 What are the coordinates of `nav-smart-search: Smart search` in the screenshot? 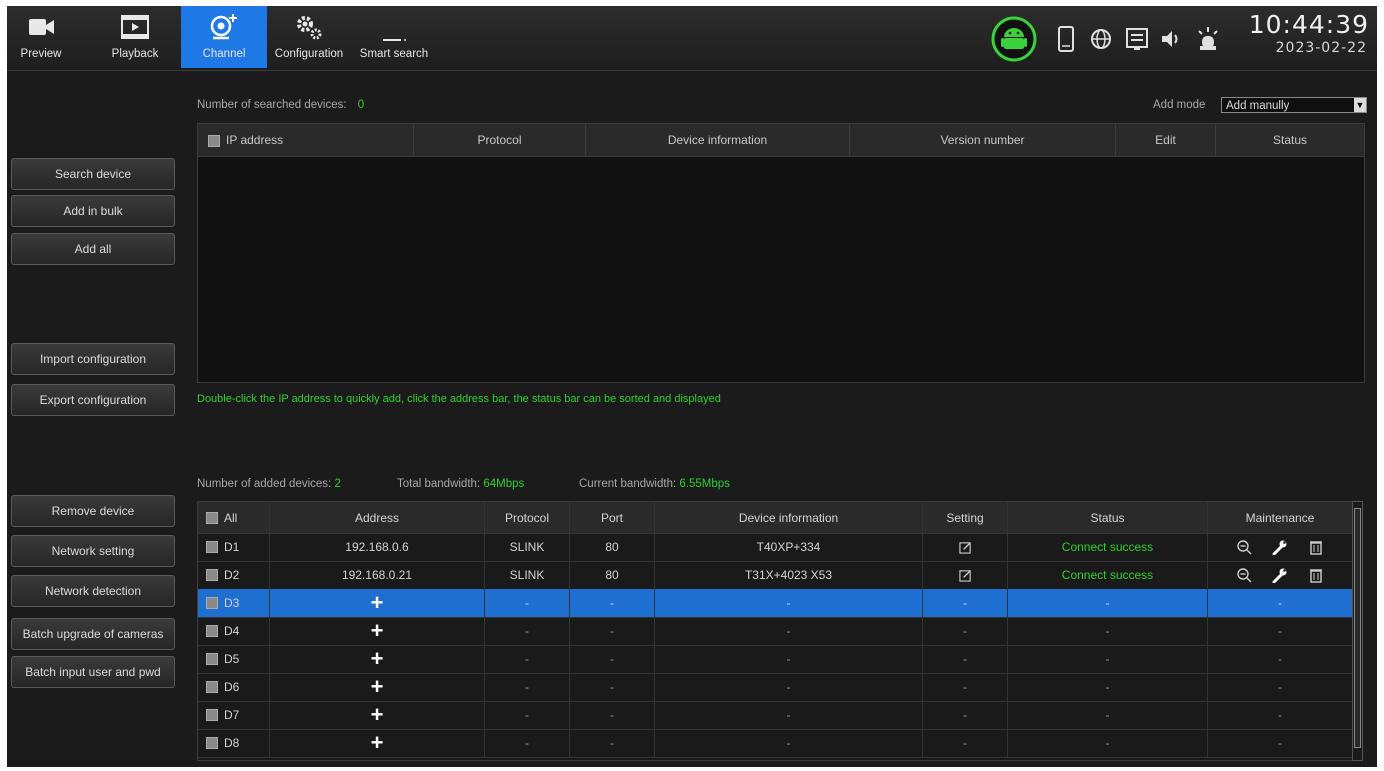 It's located at (394, 37).